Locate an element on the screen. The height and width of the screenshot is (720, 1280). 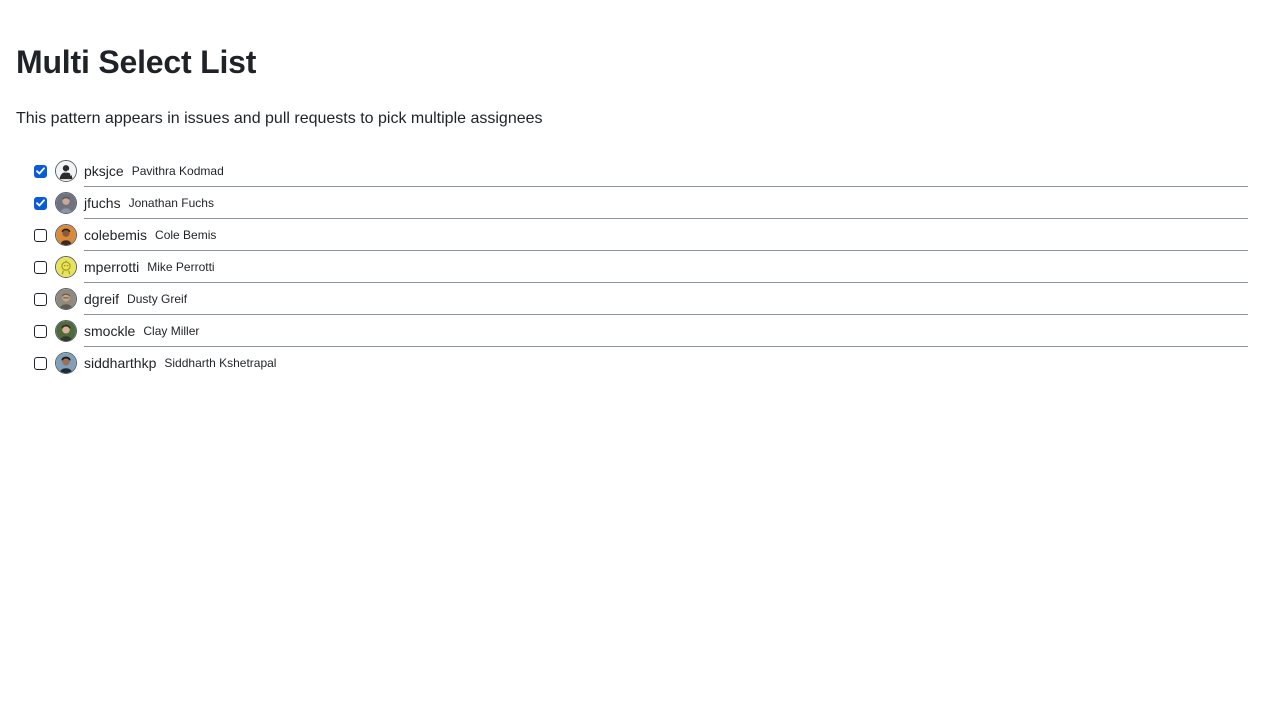
user-fullname: Clay Miller is located at coordinates (171, 331).